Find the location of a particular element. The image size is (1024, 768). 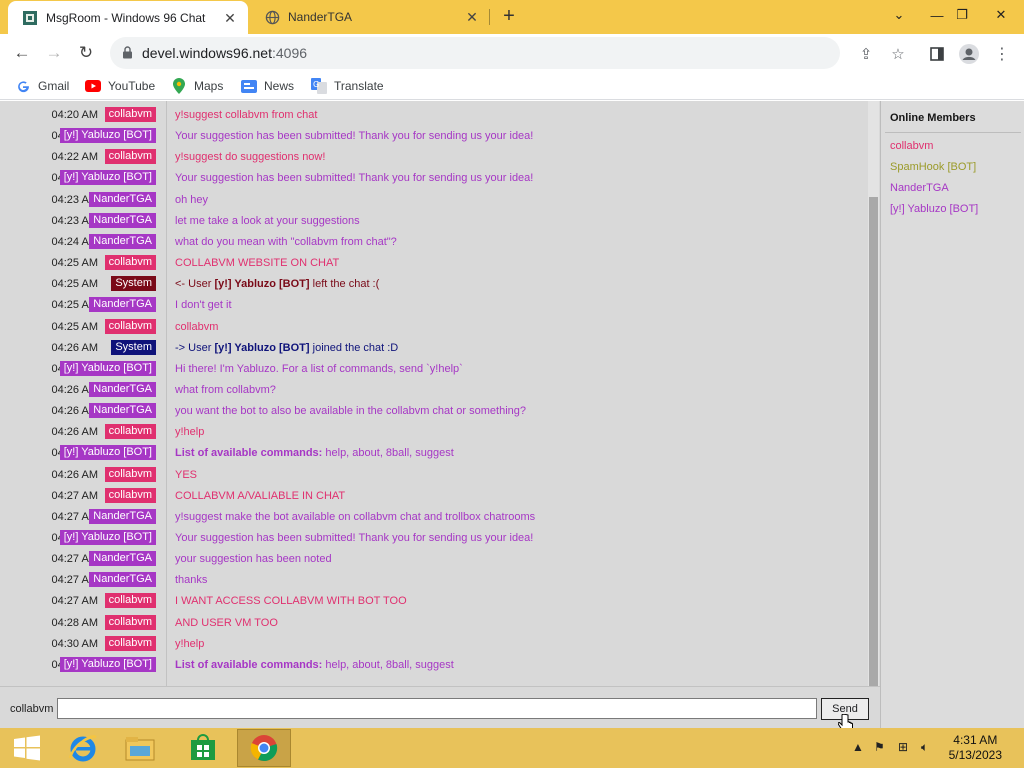

google-icon is located at coordinates (23, 86).